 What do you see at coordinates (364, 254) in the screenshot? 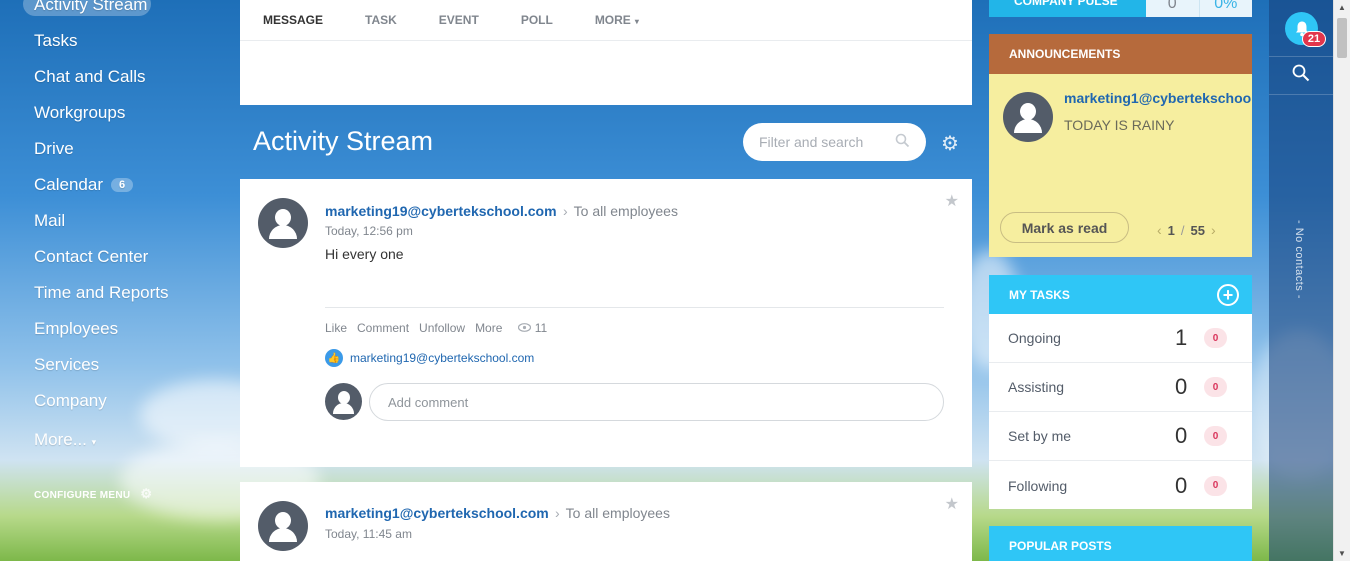
I see `post-body-text: Hi every one` at bounding box center [364, 254].